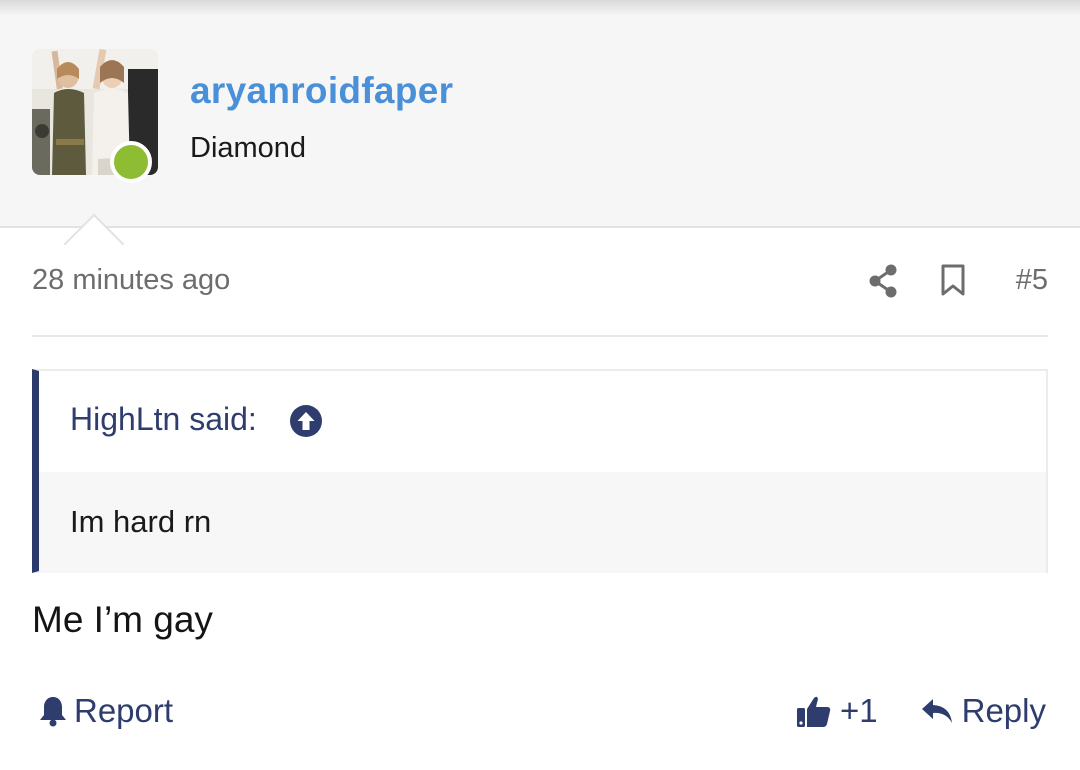 This screenshot has width=1080, height=770. What do you see at coordinates (837, 711) in the screenshot?
I see `like-button: +1` at bounding box center [837, 711].